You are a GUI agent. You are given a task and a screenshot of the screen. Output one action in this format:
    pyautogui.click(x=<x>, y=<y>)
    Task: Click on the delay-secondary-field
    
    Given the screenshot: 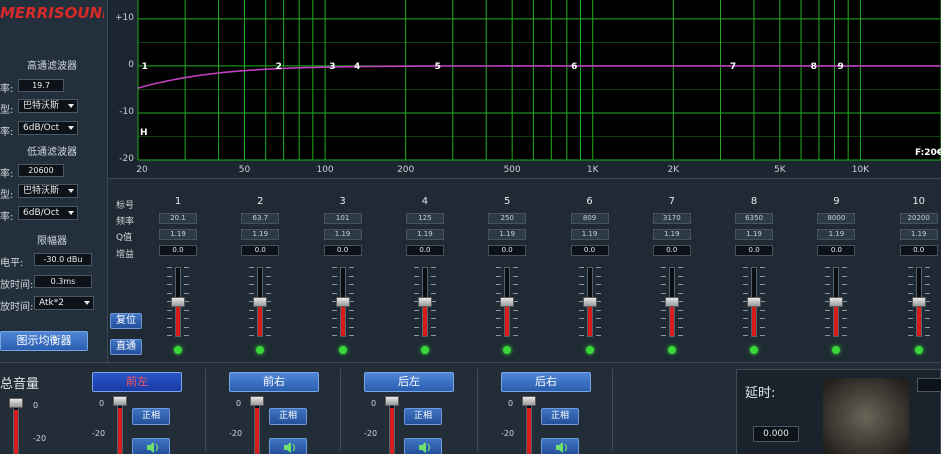 What is the action you would take?
    pyautogui.click(x=929, y=385)
    